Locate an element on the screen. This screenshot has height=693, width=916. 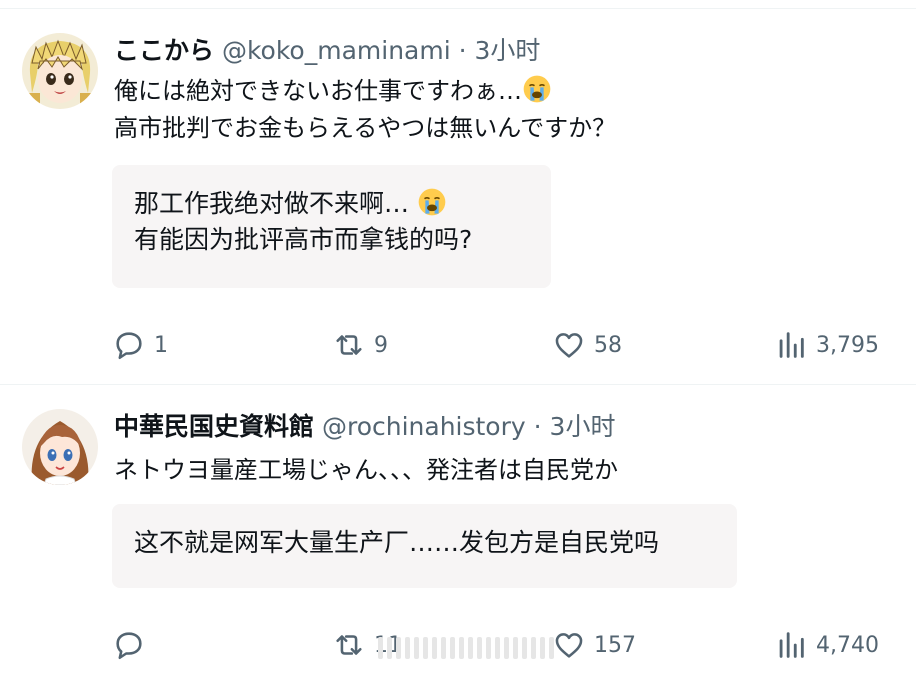
views-button: 3,795 is located at coordinates (826, 345).